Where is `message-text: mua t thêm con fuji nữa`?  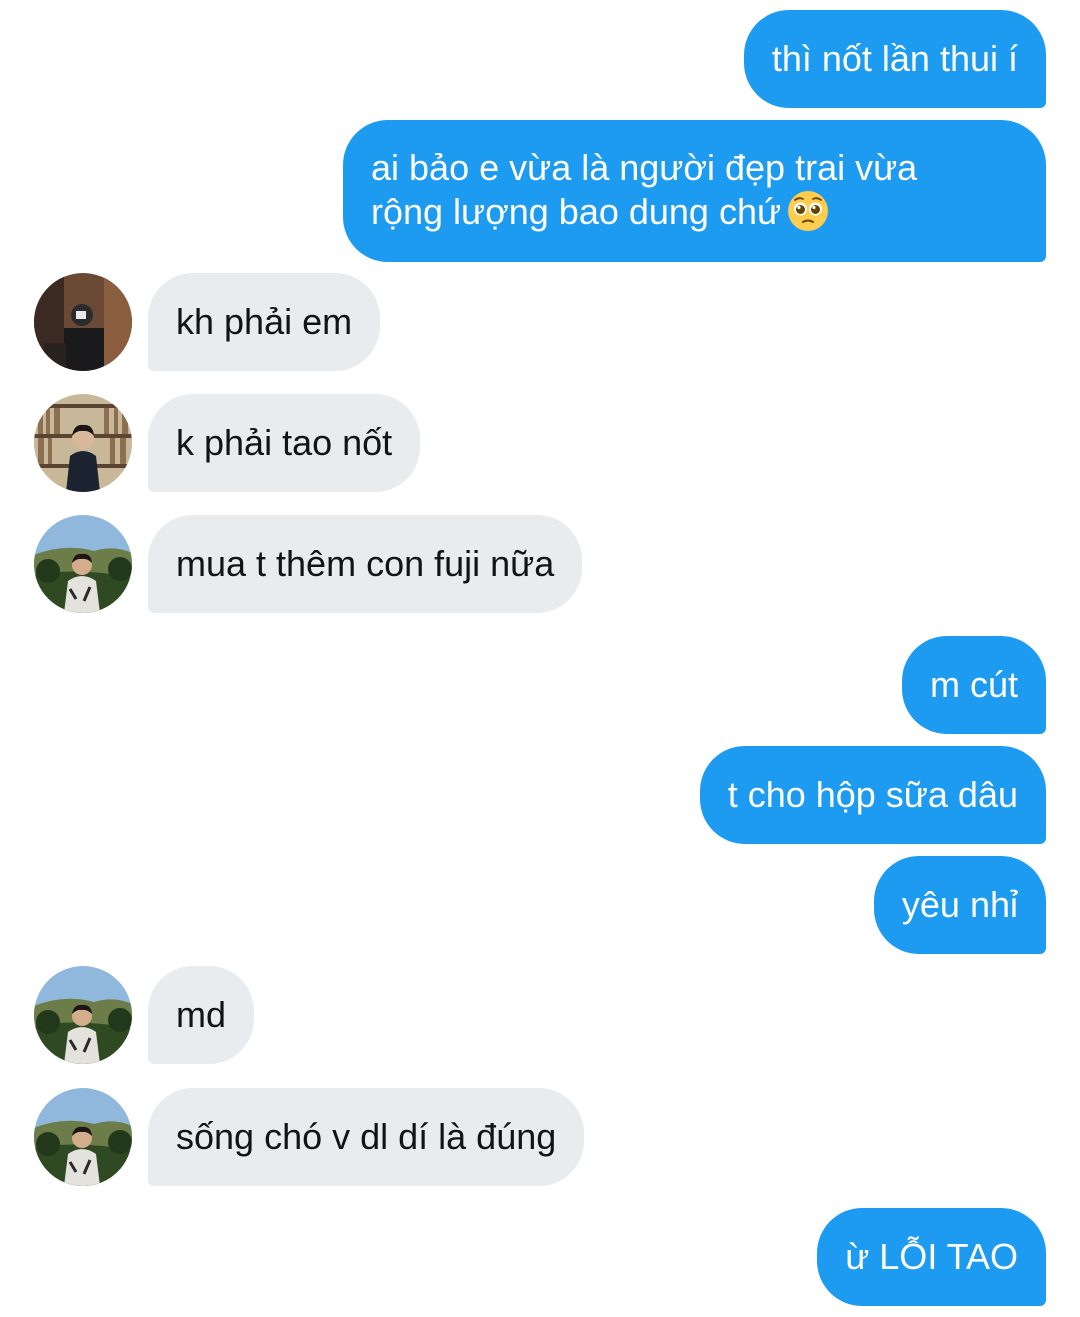 message-text: mua t thêm con fuji nữa is located at coordinates (365, 563).